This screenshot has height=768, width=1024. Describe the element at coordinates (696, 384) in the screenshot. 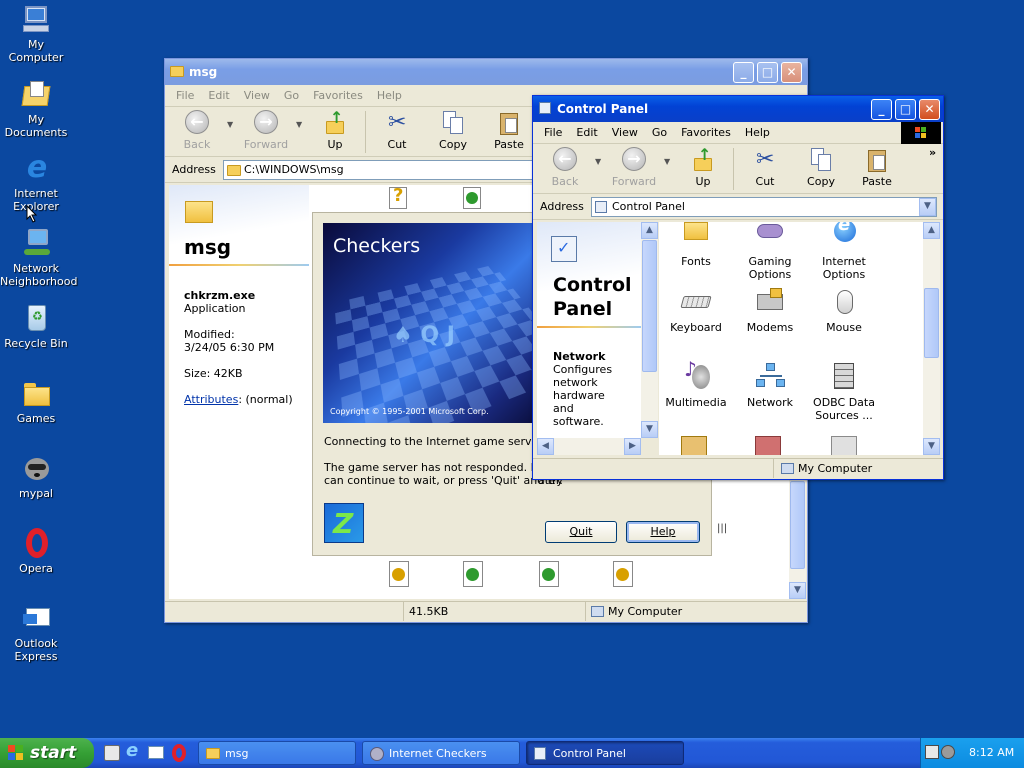

I see `cp-item-multimedia: ♪ Multimedia` at that location.